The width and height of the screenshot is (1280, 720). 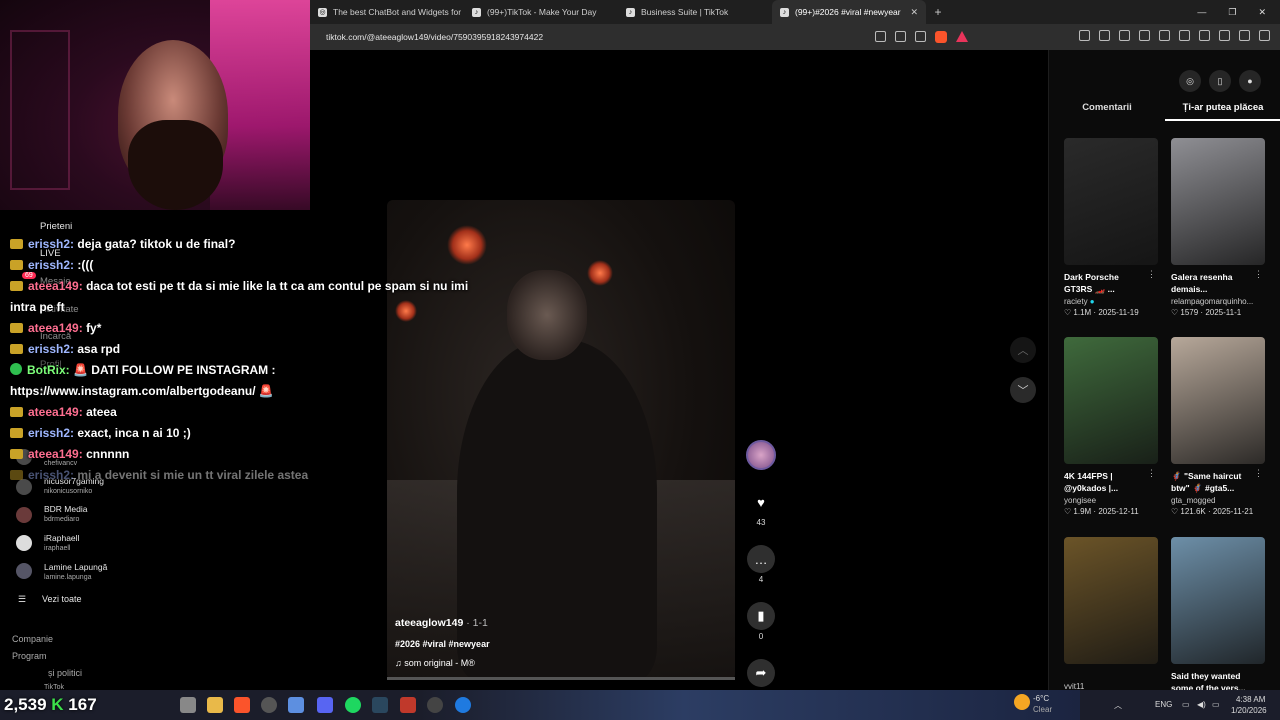 What do you see at coordinates (761, 673) in the screenshot?
I see `share-button: ➦` at bounding box center [761, 673].